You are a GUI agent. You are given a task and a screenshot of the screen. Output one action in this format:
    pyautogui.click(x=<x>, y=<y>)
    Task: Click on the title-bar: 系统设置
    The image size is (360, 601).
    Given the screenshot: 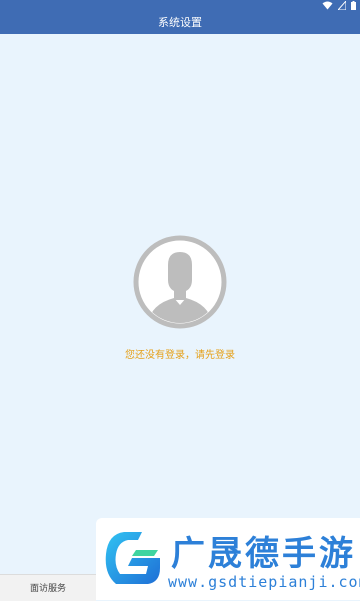 What is the action you would take?
    pyautogui.click(x=180, y=22)
    